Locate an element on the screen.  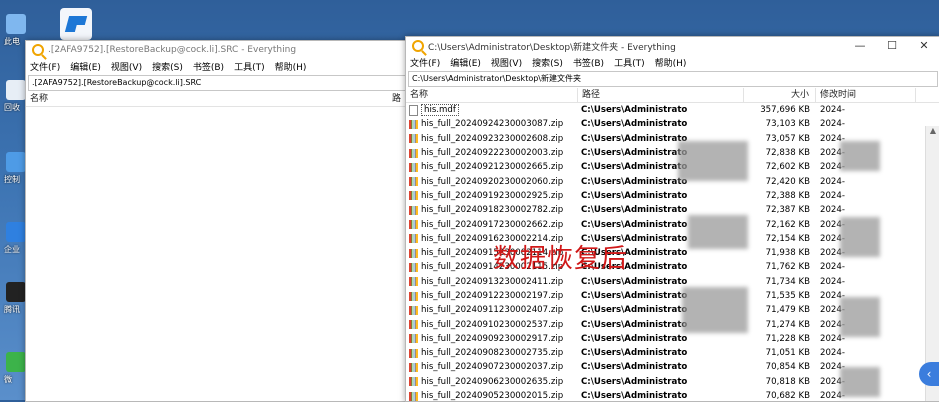
cell-size: 73,103 KB is located at coordinates (787, 124).